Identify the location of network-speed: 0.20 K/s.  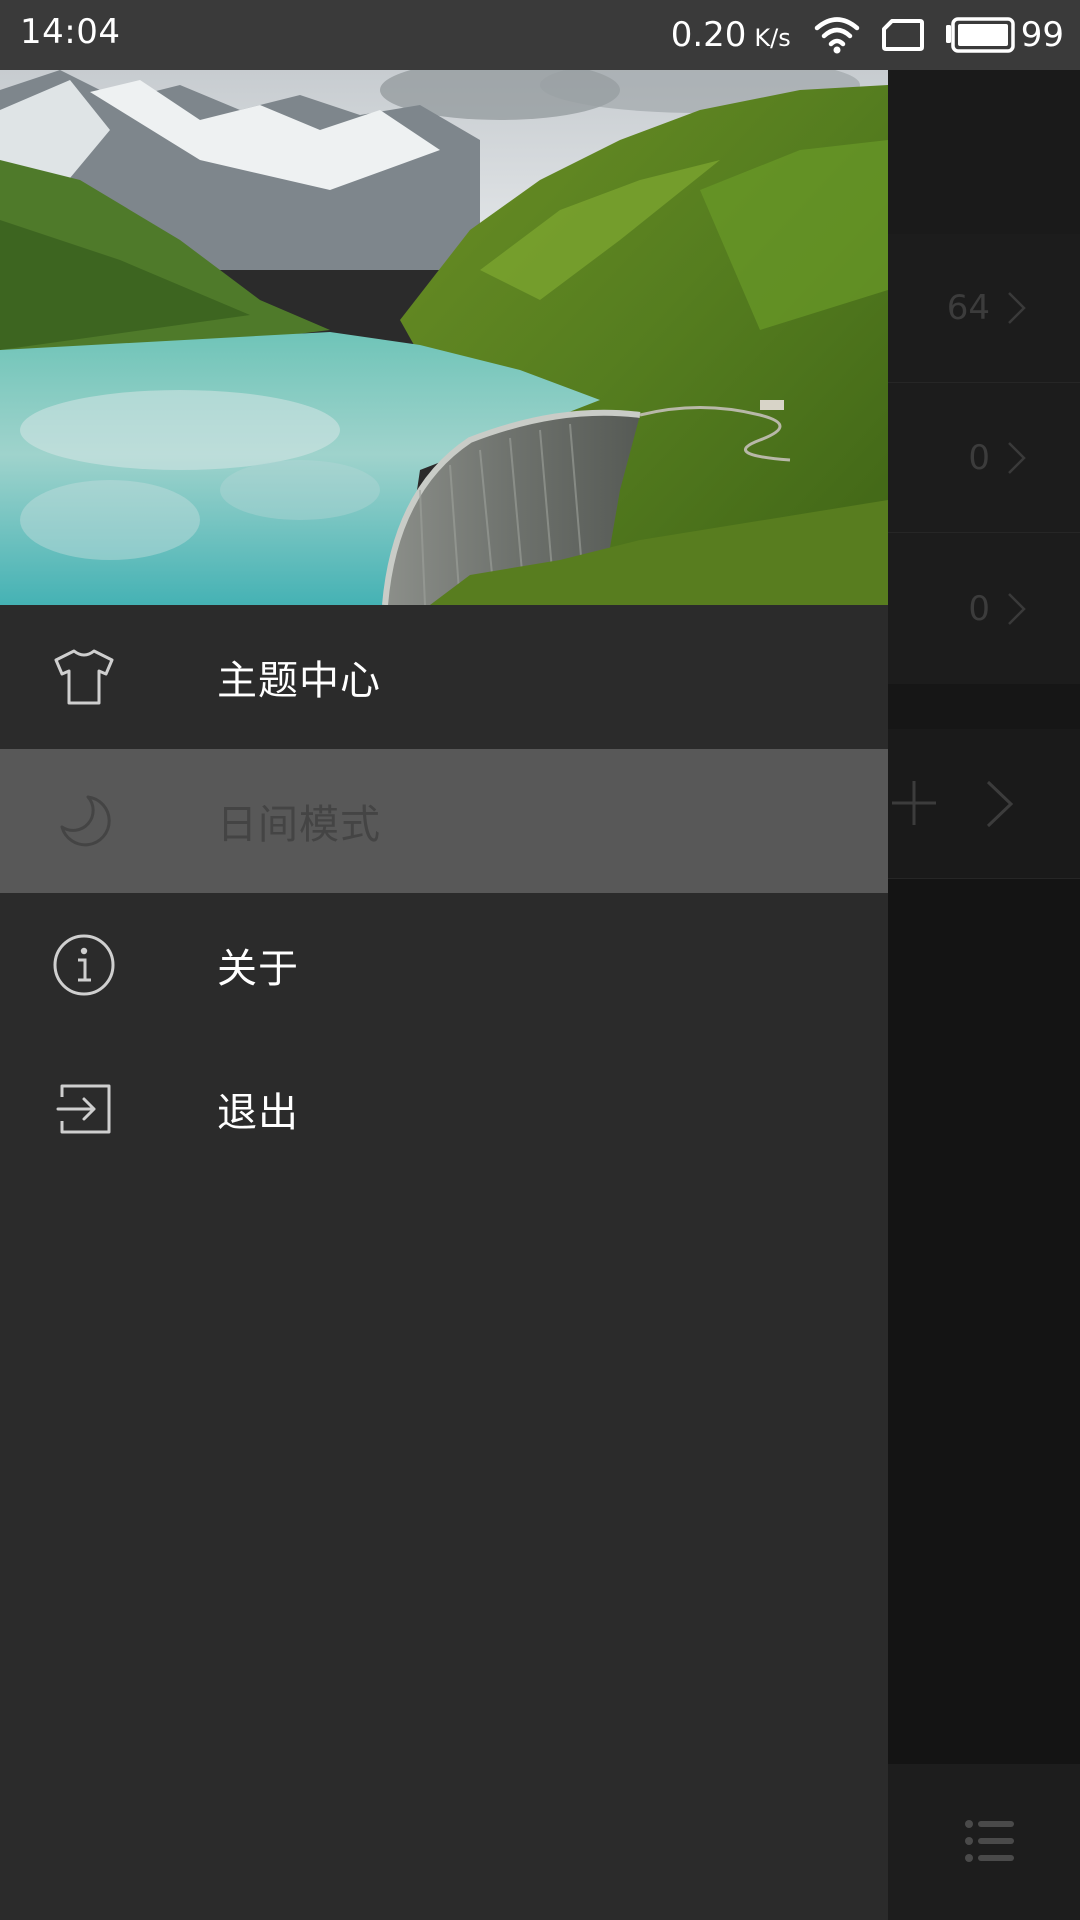
(731, 35).